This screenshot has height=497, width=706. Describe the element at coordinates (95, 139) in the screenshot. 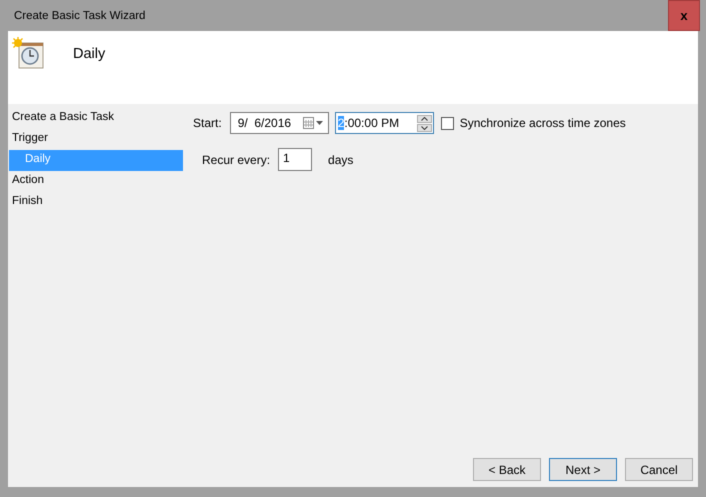

I see `wizard-step: Trigger` at that location.